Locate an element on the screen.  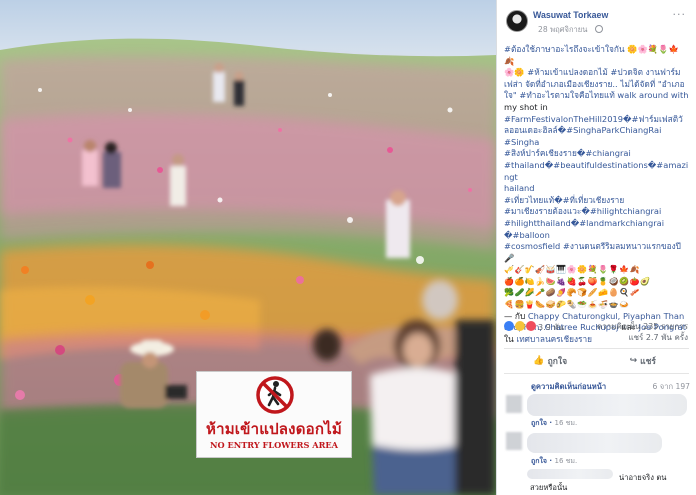
author-name: Wasuwat Torkaew is located at coordinates (570, 15).